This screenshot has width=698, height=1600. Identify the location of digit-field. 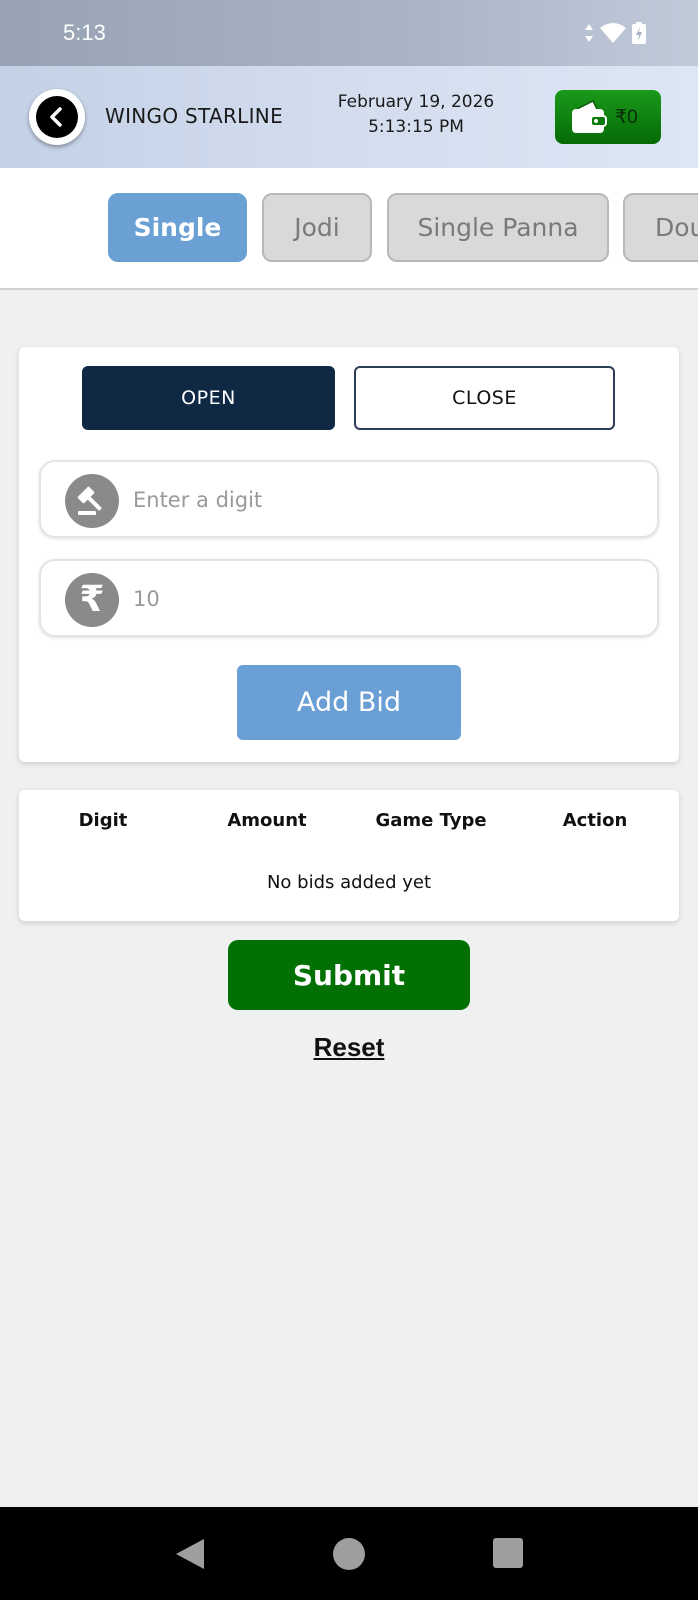
(349, 499).